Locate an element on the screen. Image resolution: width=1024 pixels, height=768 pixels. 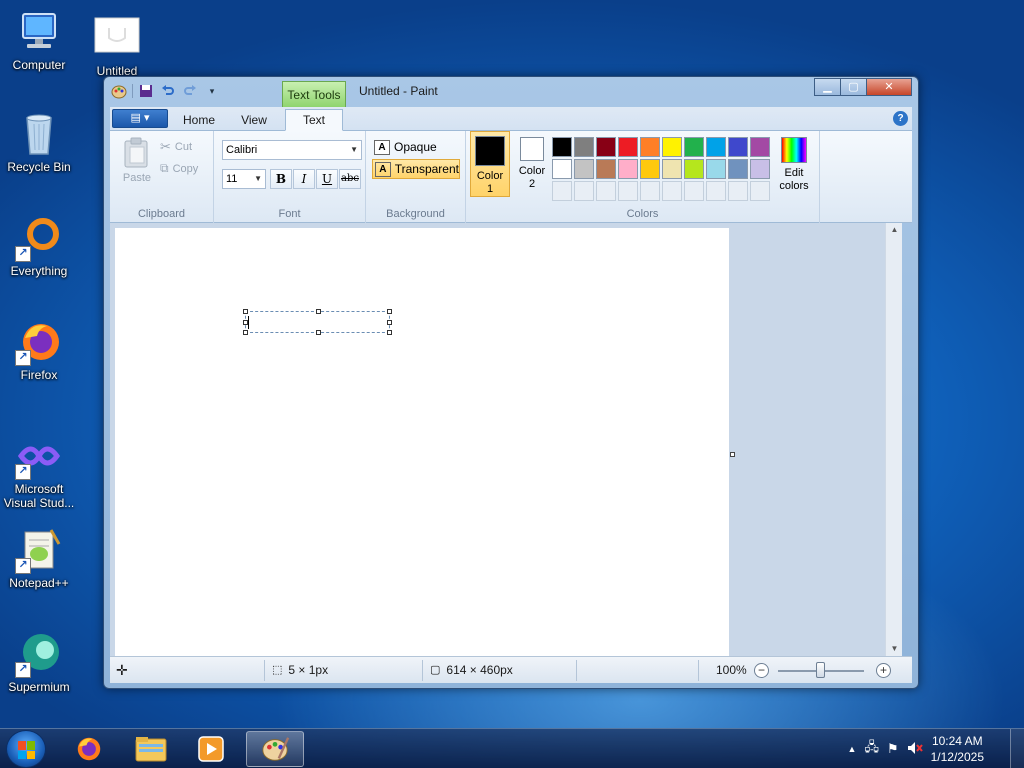
copy-button: ⧉ Copy is located at coordinates (179, 168).